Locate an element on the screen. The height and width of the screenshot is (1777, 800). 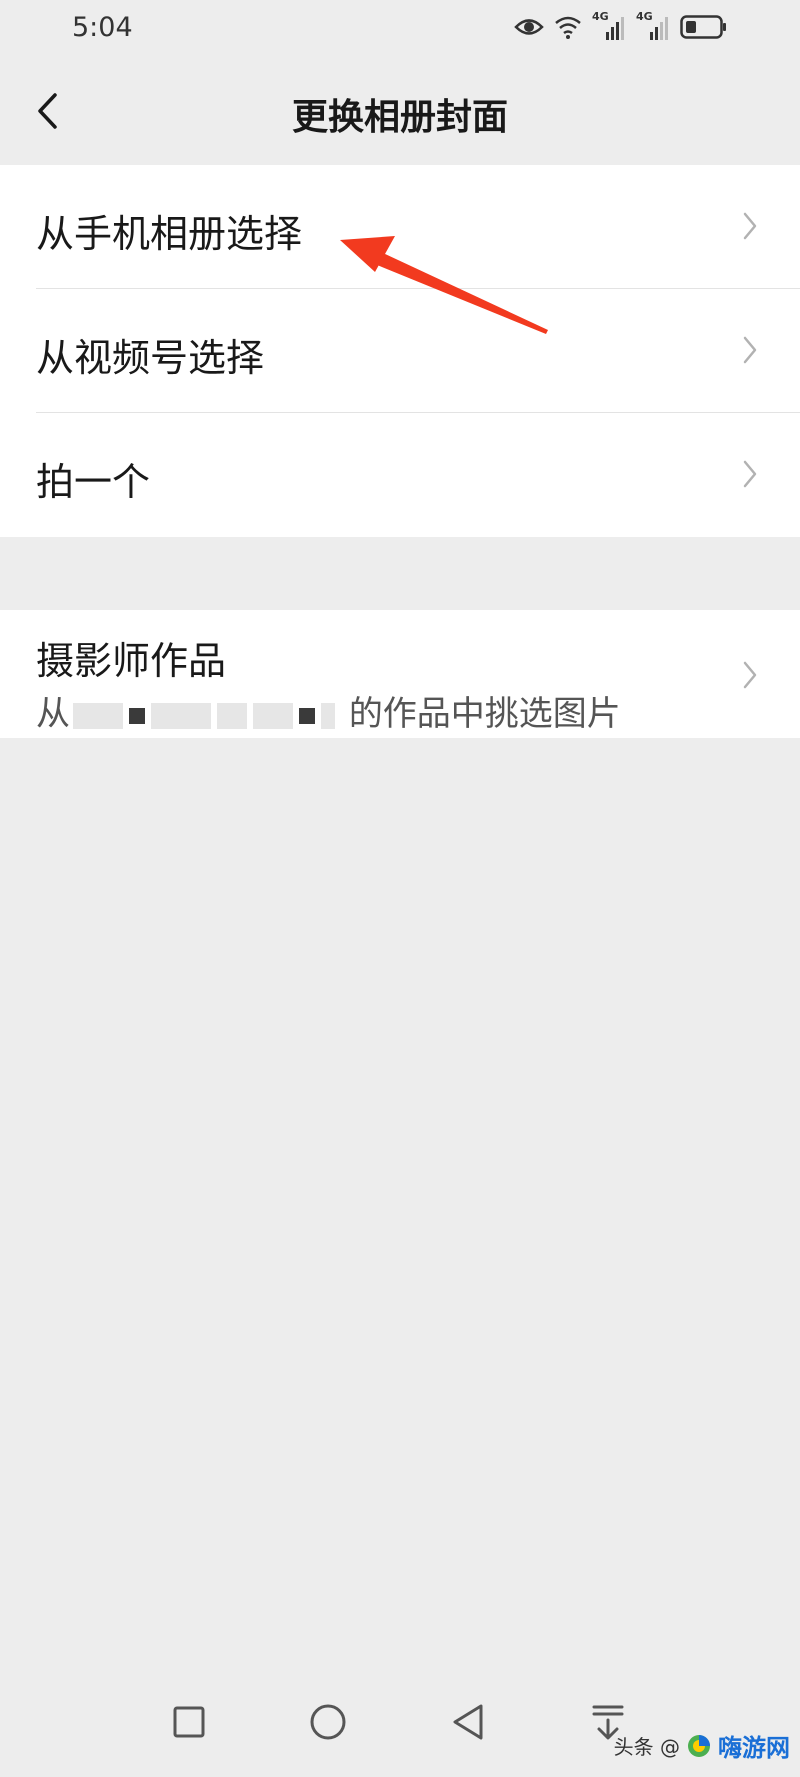
menu-item-photographer-works: 摄影师作品 从 的作品中挑选图片 is located at coordinates (400, 674).